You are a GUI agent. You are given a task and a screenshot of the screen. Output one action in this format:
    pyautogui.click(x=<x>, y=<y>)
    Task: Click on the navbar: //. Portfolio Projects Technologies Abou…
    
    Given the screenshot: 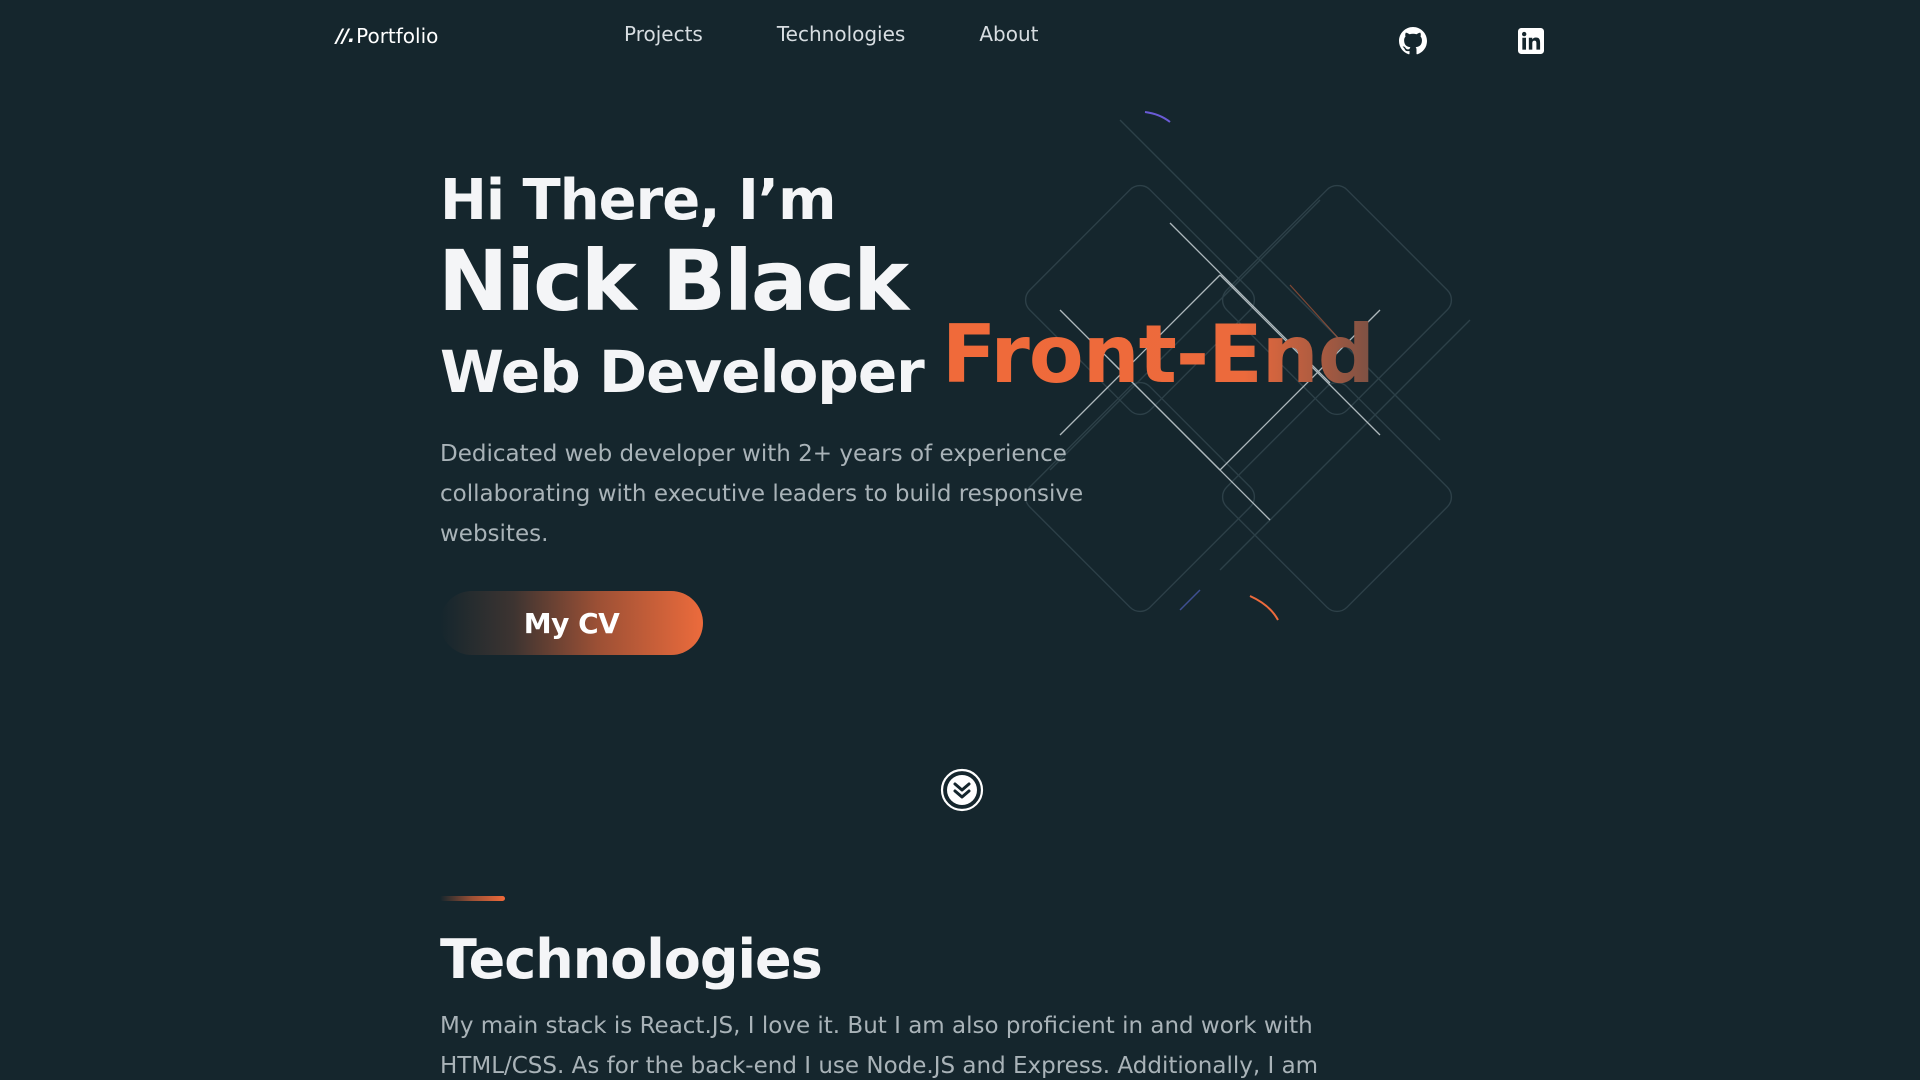 What is the action you would take?
    pyautogui.click(x=960, y=40)
    